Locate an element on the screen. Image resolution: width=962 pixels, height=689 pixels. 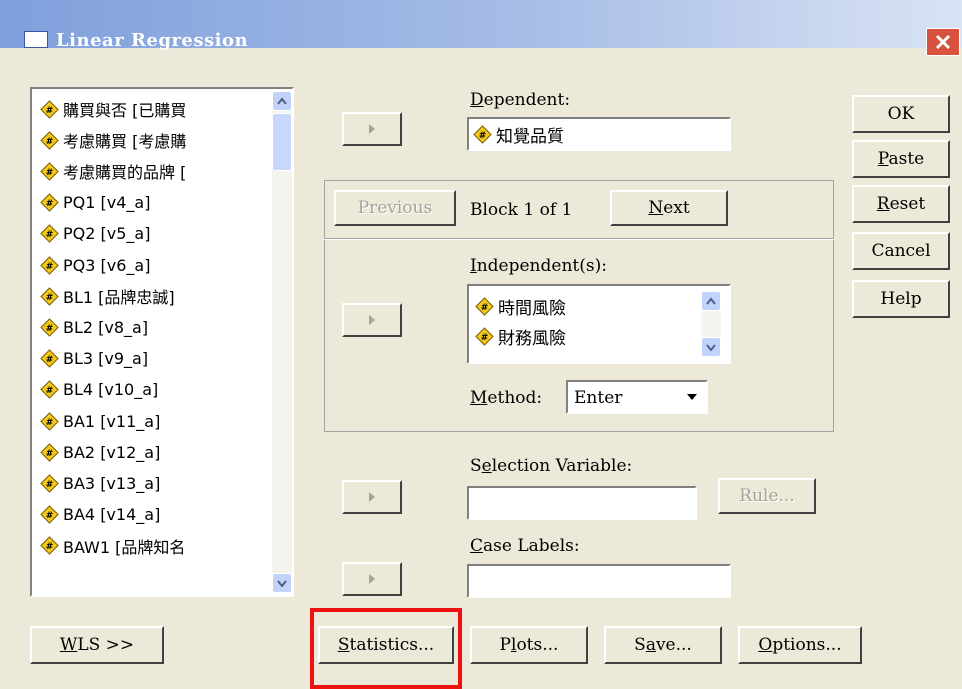
ok-button: OK is located at coordinates (901, 114).